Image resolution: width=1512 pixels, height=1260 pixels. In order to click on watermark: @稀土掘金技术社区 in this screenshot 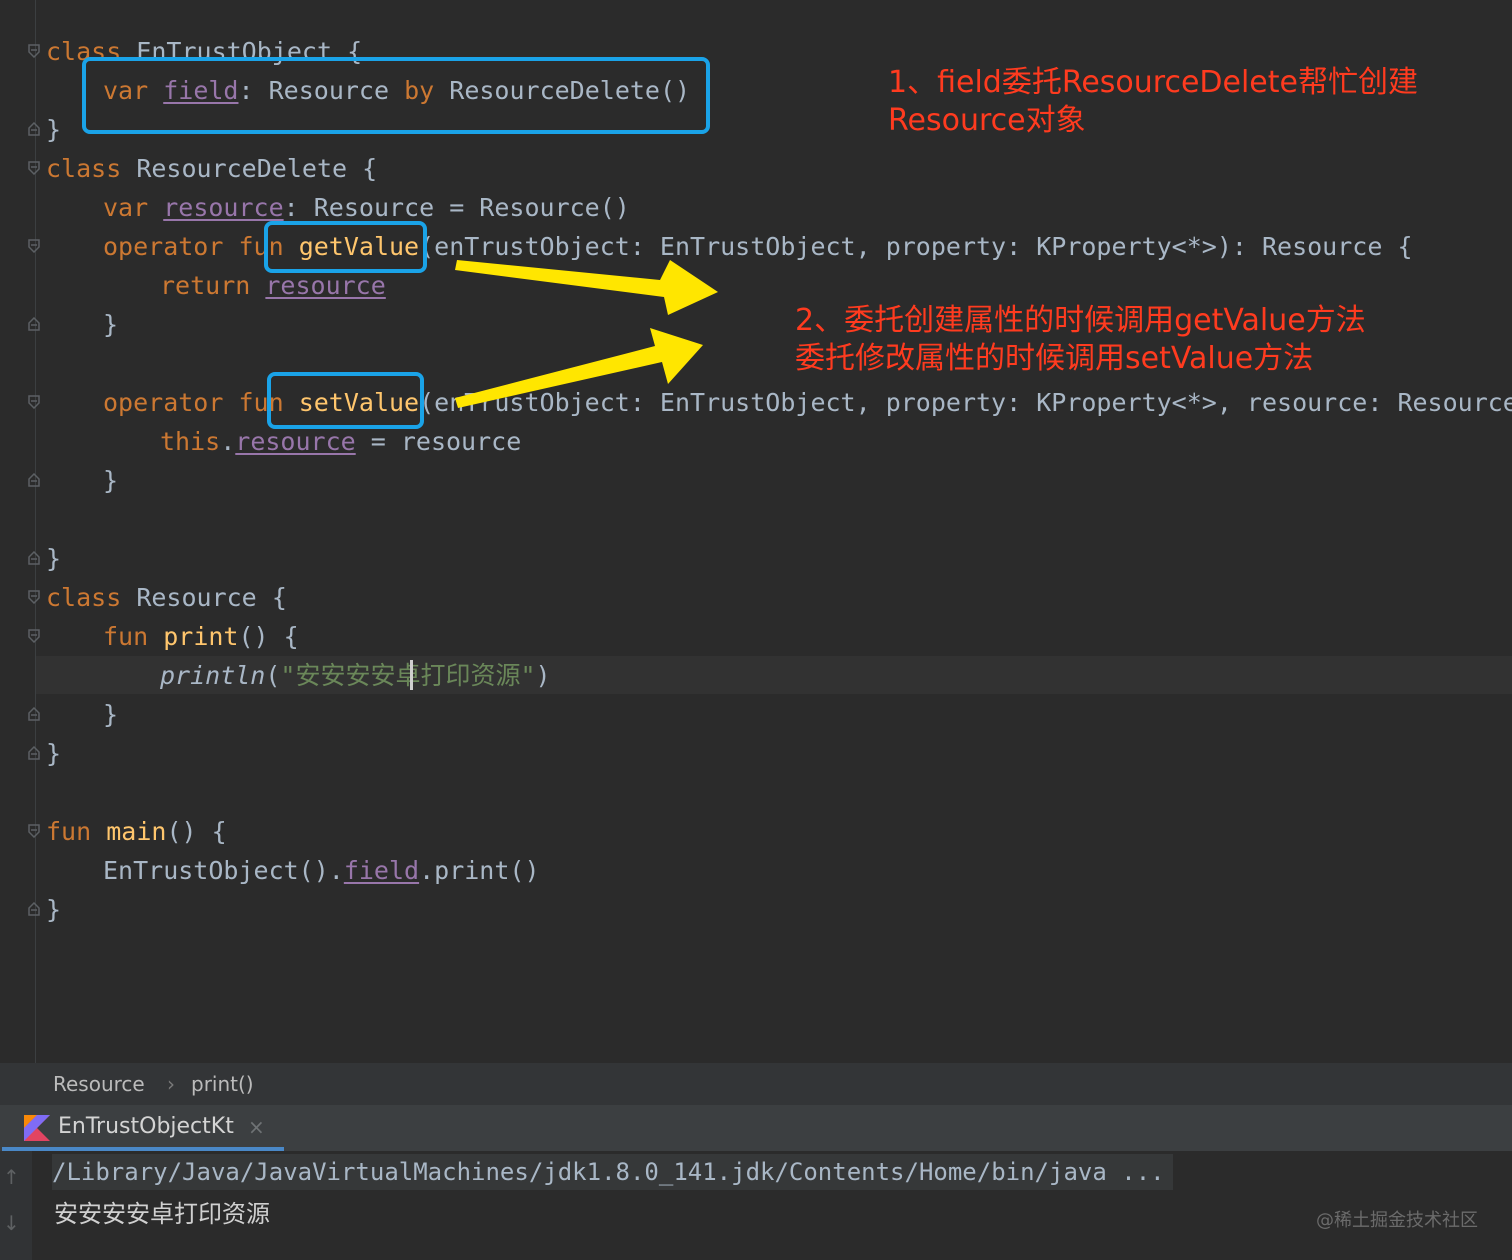, I will do `click(1397, 1220)`.